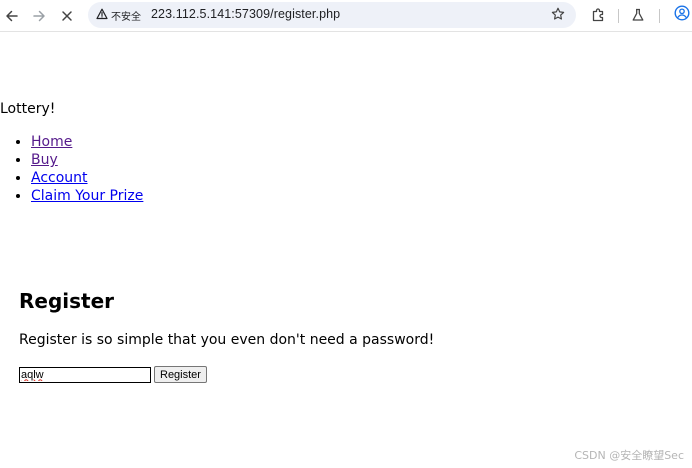  I want to click on nav-link-claim-prize: Claim Your Prize, so click(87, 196).